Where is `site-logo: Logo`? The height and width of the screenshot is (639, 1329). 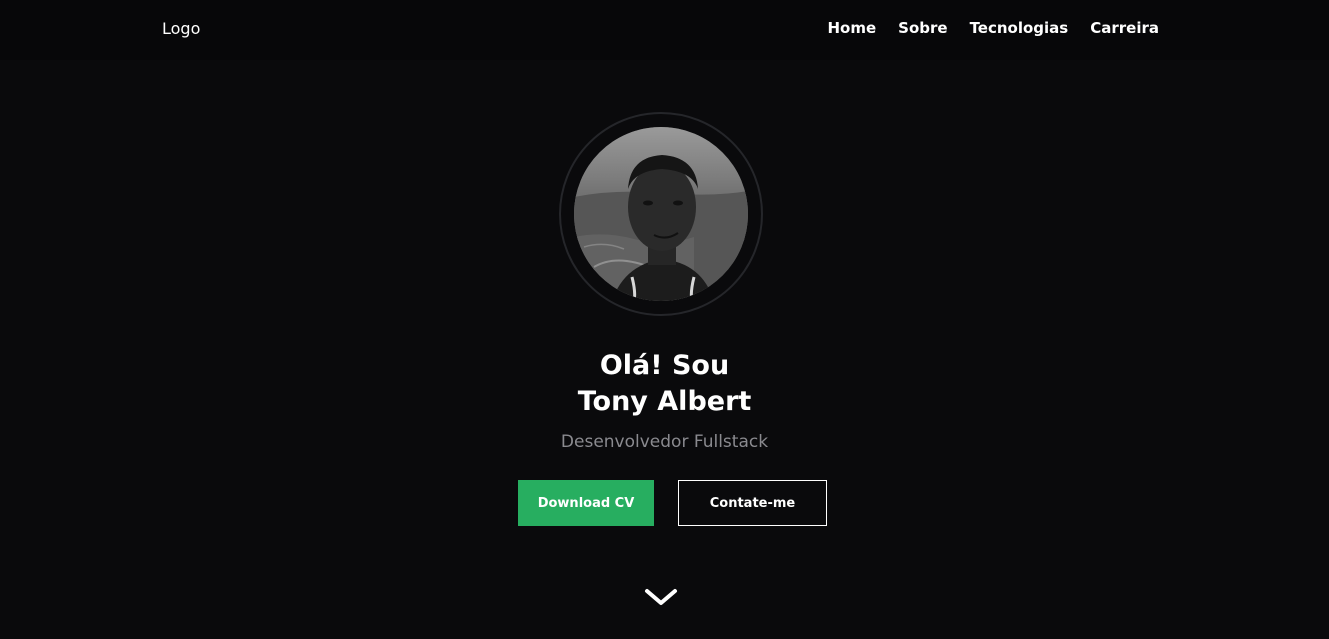
site-logo: Logo is located at coordinates (181, 28).